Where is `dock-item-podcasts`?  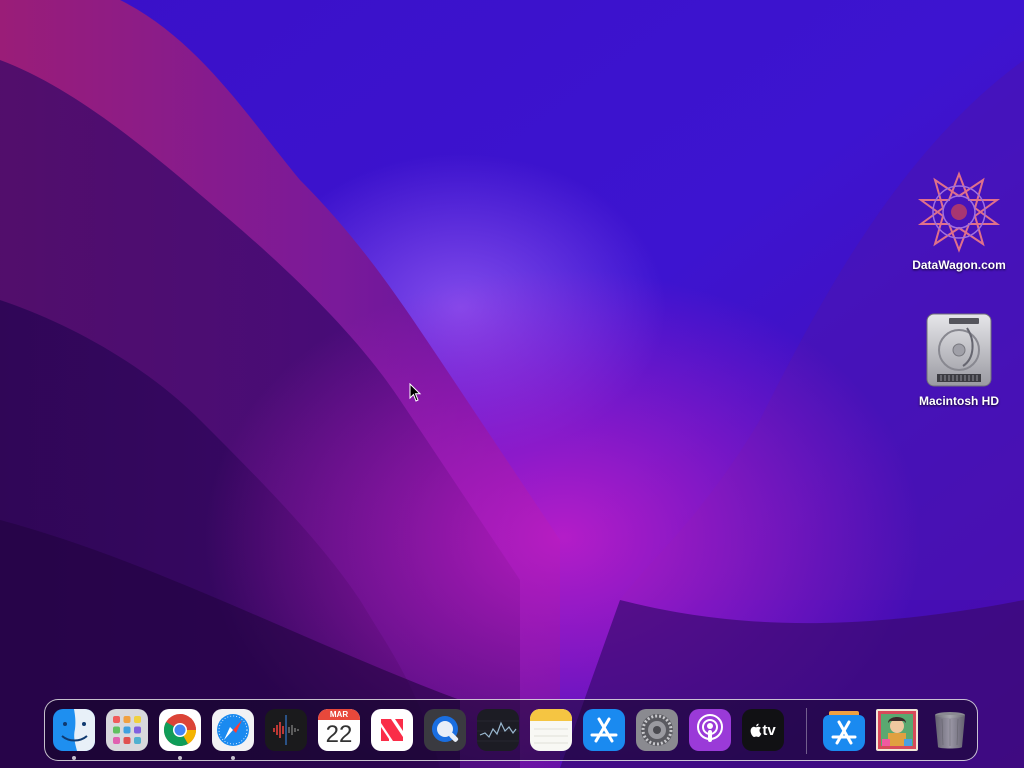
dock-item-podcasts is located at coordinates (710, 730).